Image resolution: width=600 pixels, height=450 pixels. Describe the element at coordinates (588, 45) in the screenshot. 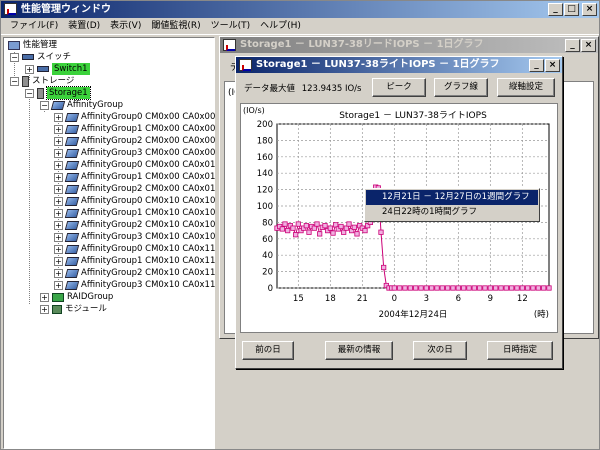

I see `bg-close-button: ×` at that location.